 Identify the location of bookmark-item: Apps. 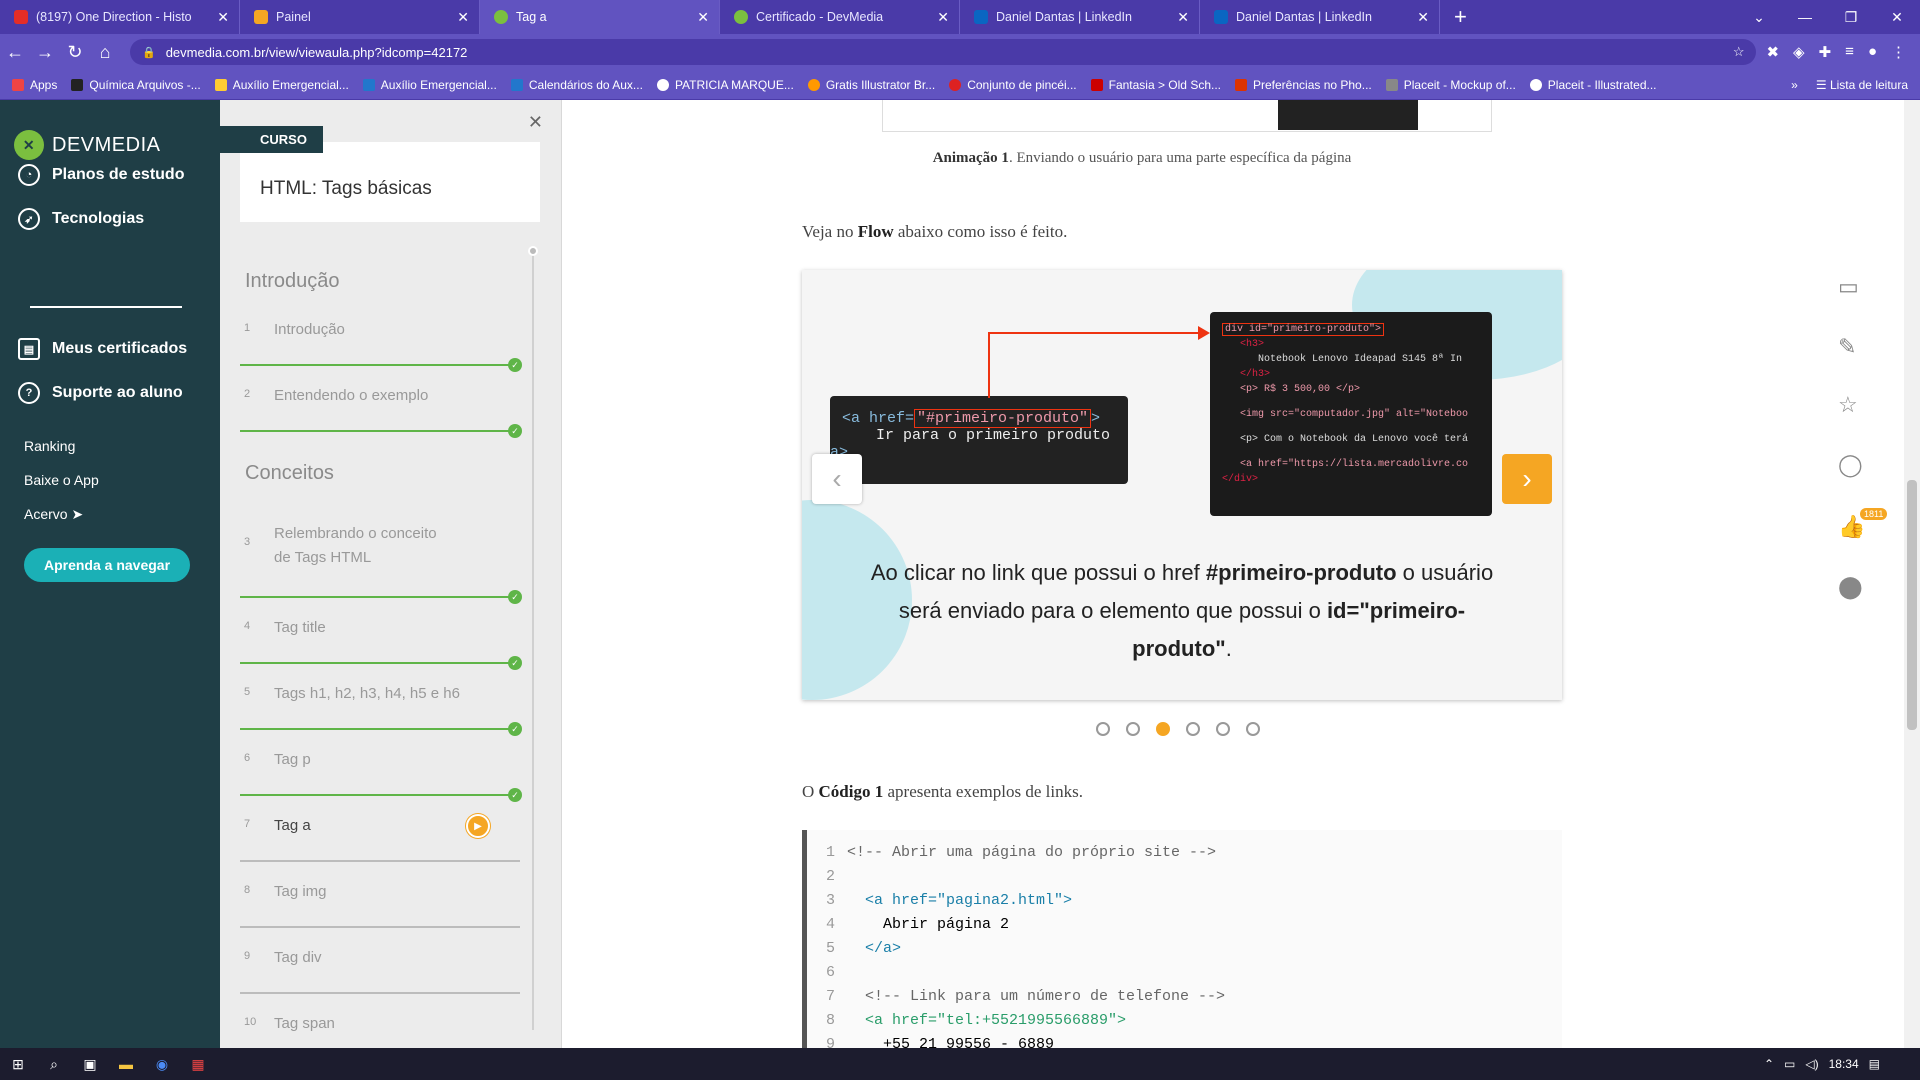
(34, 85).